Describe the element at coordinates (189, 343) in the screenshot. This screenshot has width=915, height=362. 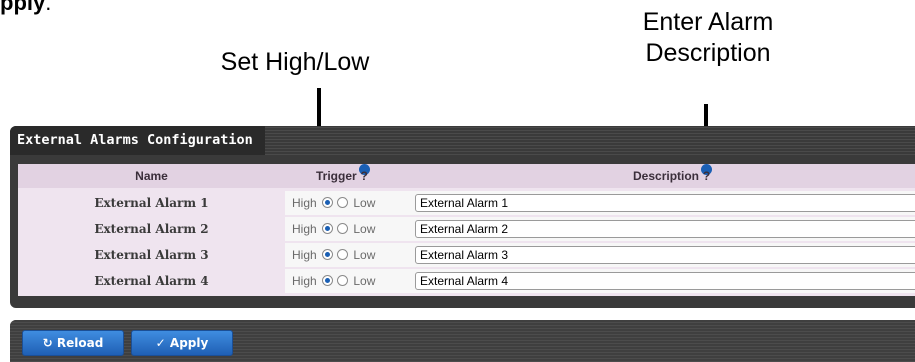
I see `apply-label: Apply` at that location.